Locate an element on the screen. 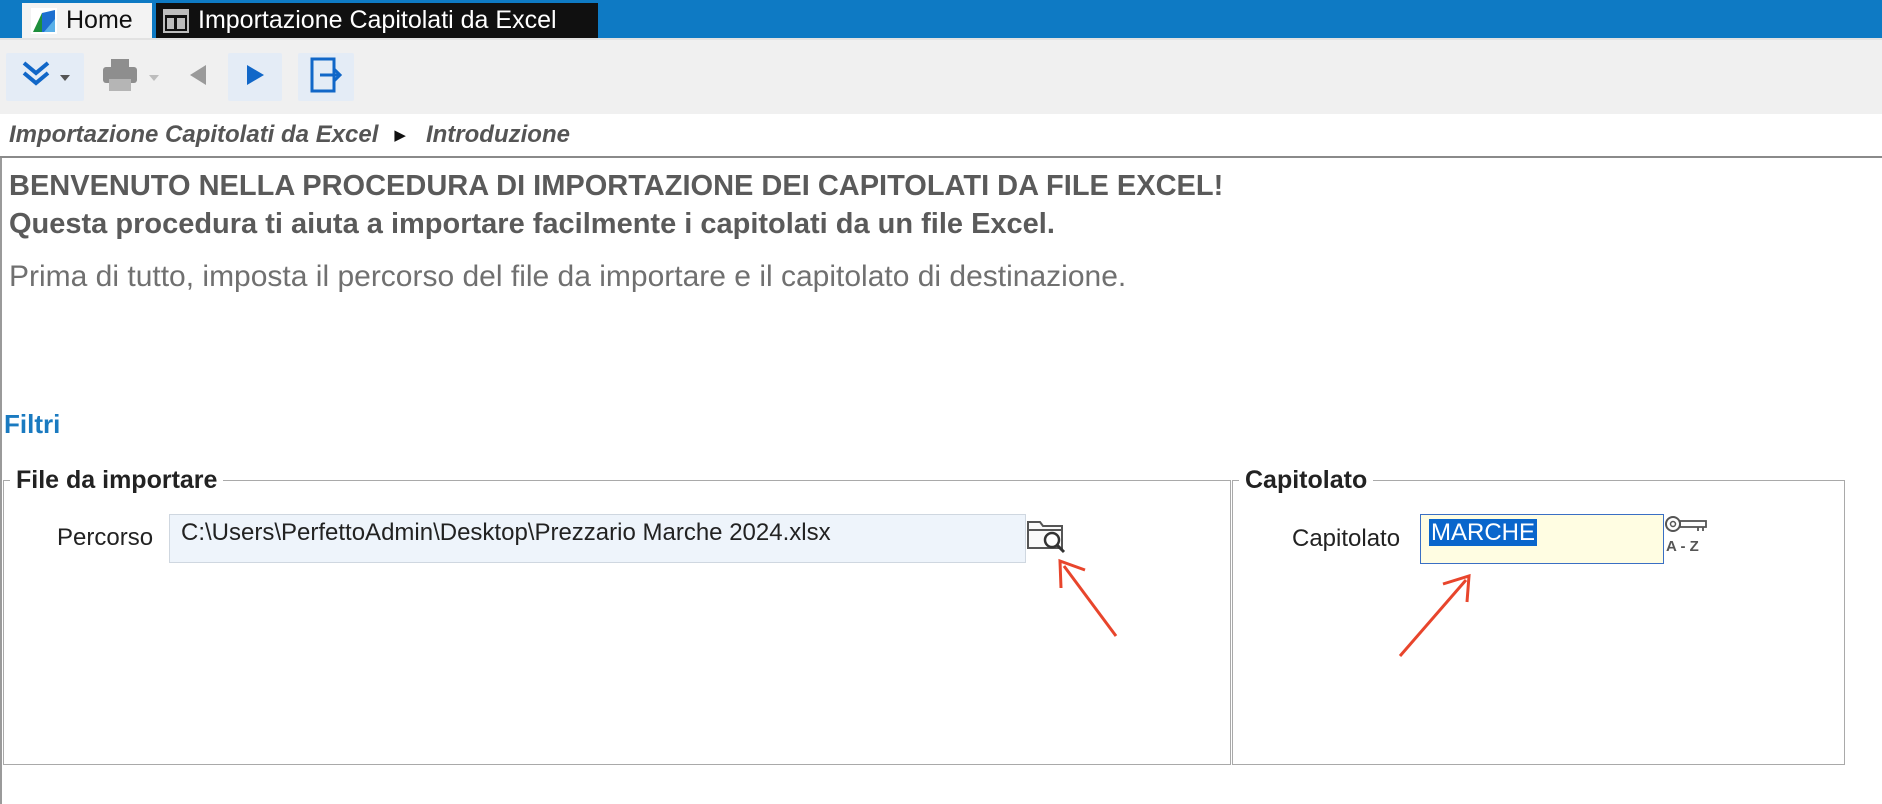  exit-button is located at coordinates (326, 77).